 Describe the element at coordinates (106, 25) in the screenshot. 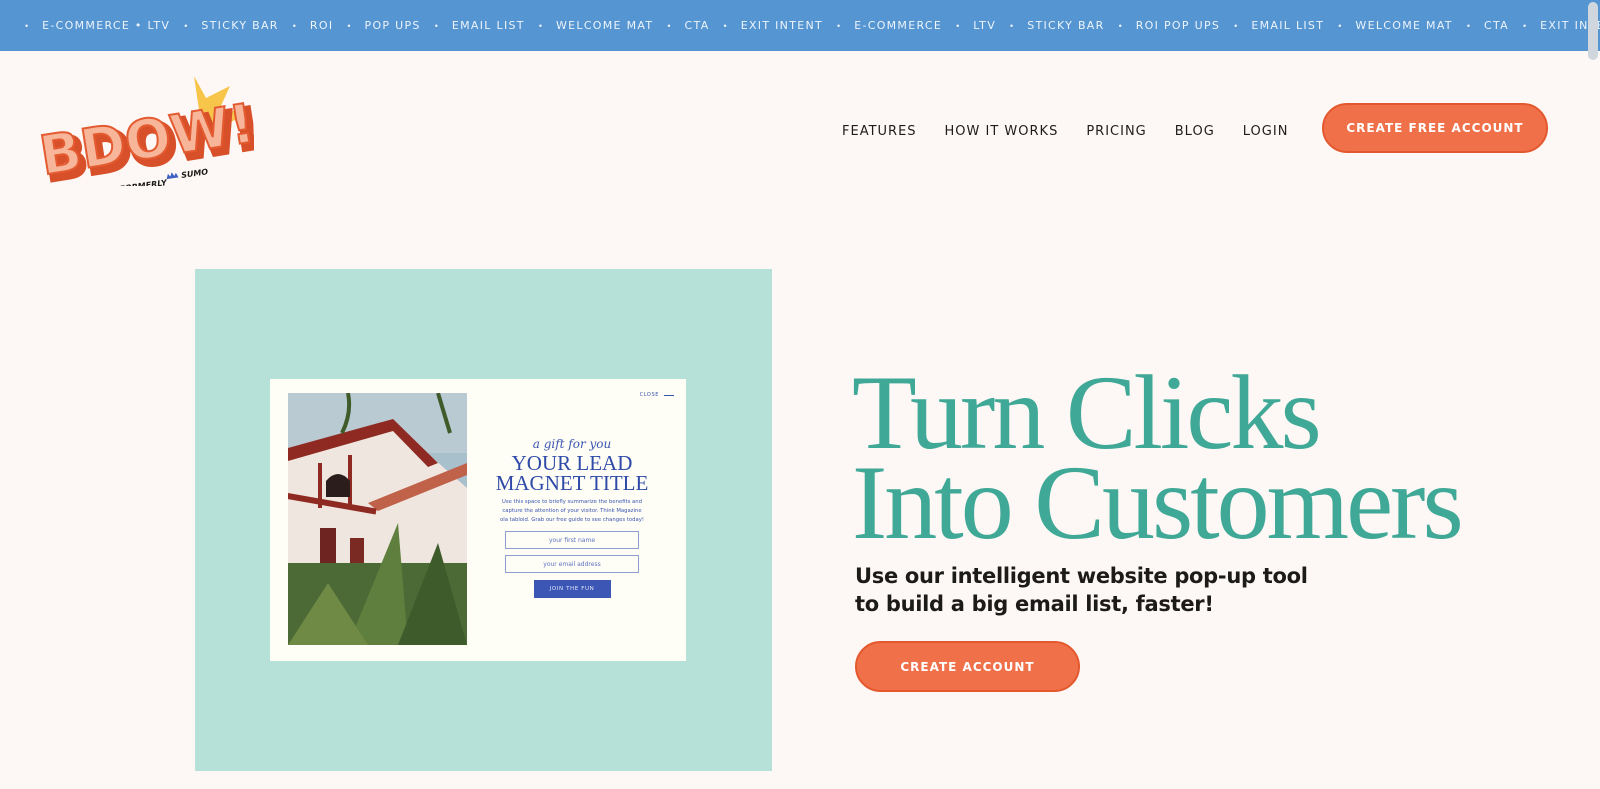

I see `marquee-item: E-COMMERCE • LTV` at that location.